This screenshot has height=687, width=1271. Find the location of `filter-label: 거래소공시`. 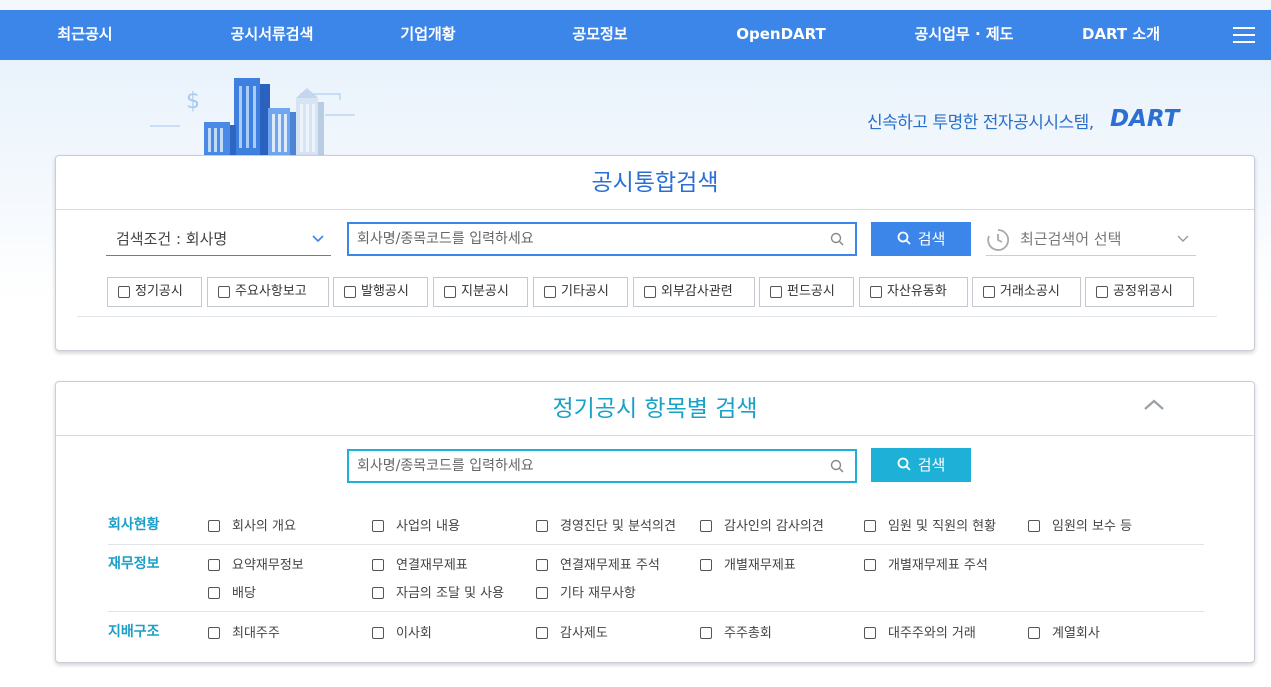

filter-label: 거래소공시 is located at coordinates (1030, 291).